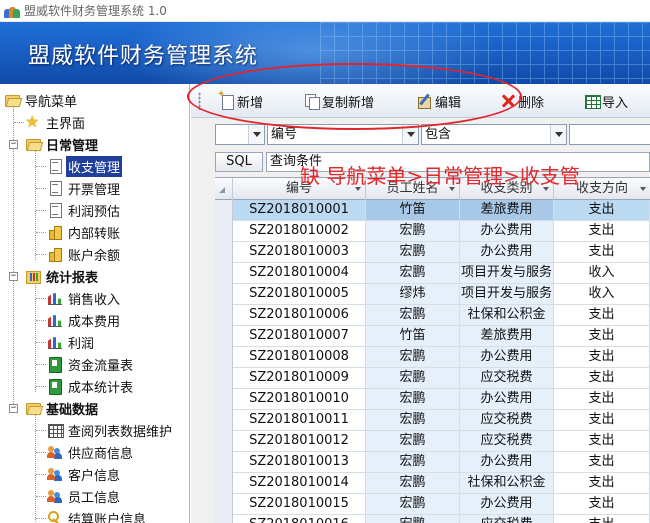 Image resolution: width=650 pixels, height=523 pixels. What do you see at coordinates (339, 101) in the screenshot?
I see `copy-new-button: 复制新增` at bounding box center [339, 101].